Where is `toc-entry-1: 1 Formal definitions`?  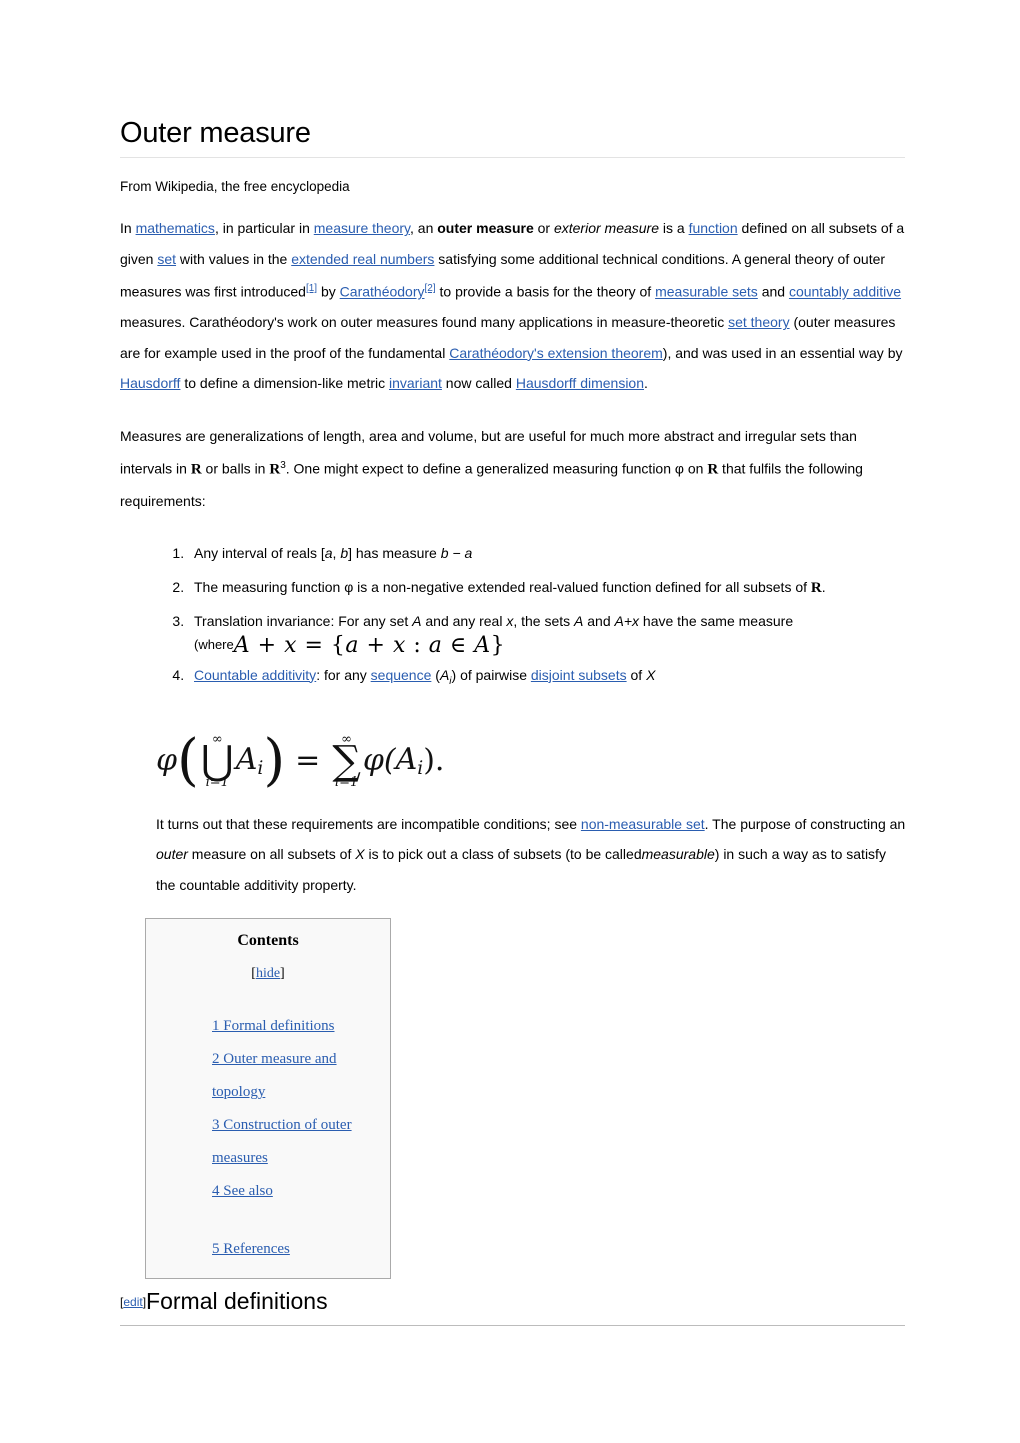 toc-entry-1: 1 Formal definitions is located at coordinates (268, 1026).